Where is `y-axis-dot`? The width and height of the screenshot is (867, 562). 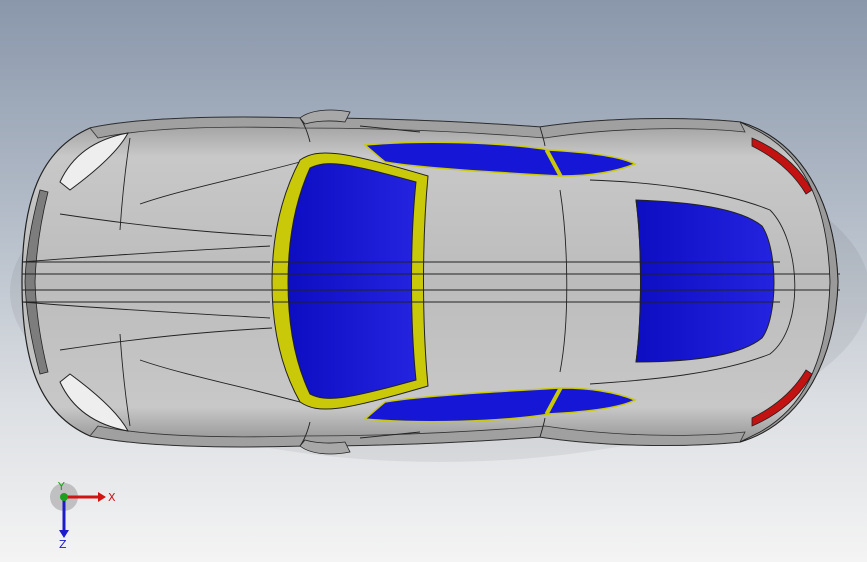 y-axis-dot is located at coordinates (64, 497).